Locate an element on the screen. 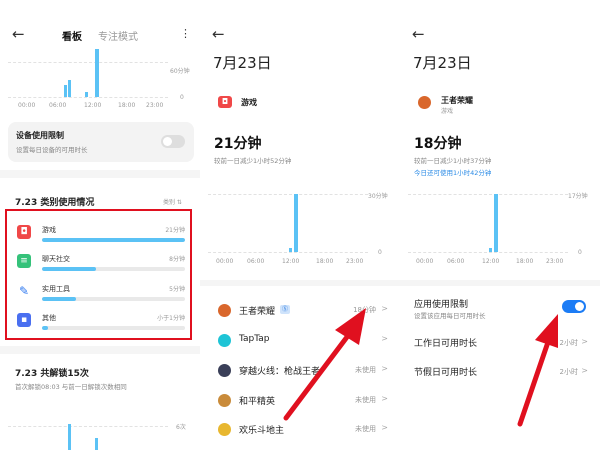 This screenshot has height=450, width=600. x-tick-label: 00:00 is located at coordinates (27, 105).